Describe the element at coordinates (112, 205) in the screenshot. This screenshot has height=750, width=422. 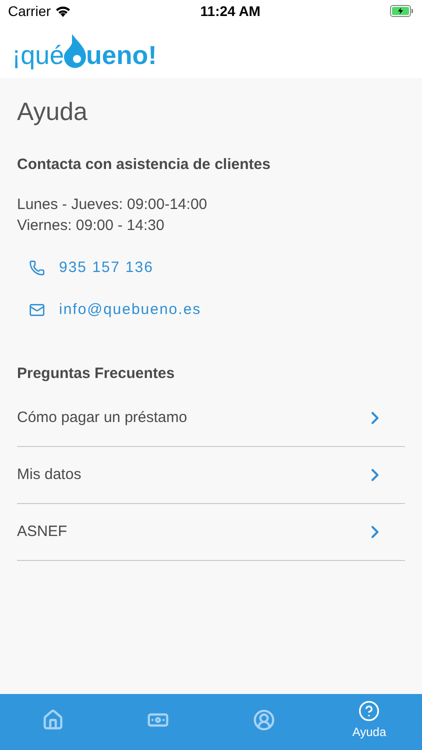
I see `opening-hours: Lunes - Jueves: 09:00-14:00` at that location.